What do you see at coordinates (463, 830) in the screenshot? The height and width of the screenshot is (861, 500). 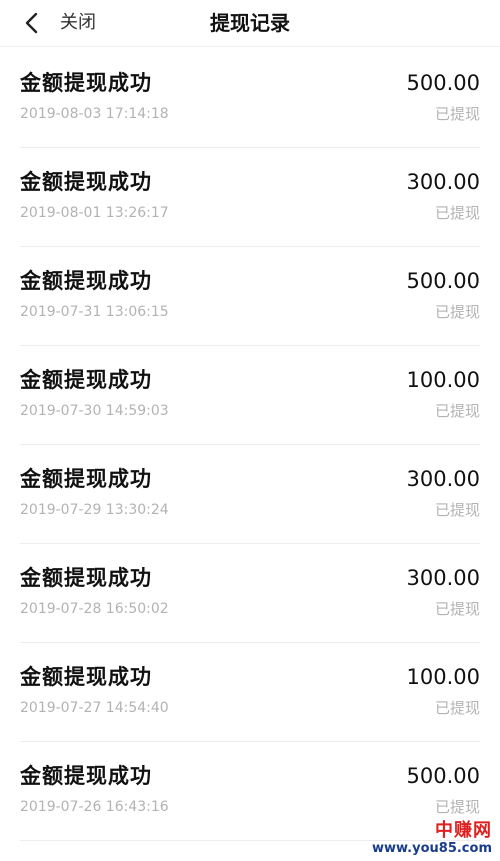 I see `watermark-name: 中赚网` at bounding box center [463, 830].